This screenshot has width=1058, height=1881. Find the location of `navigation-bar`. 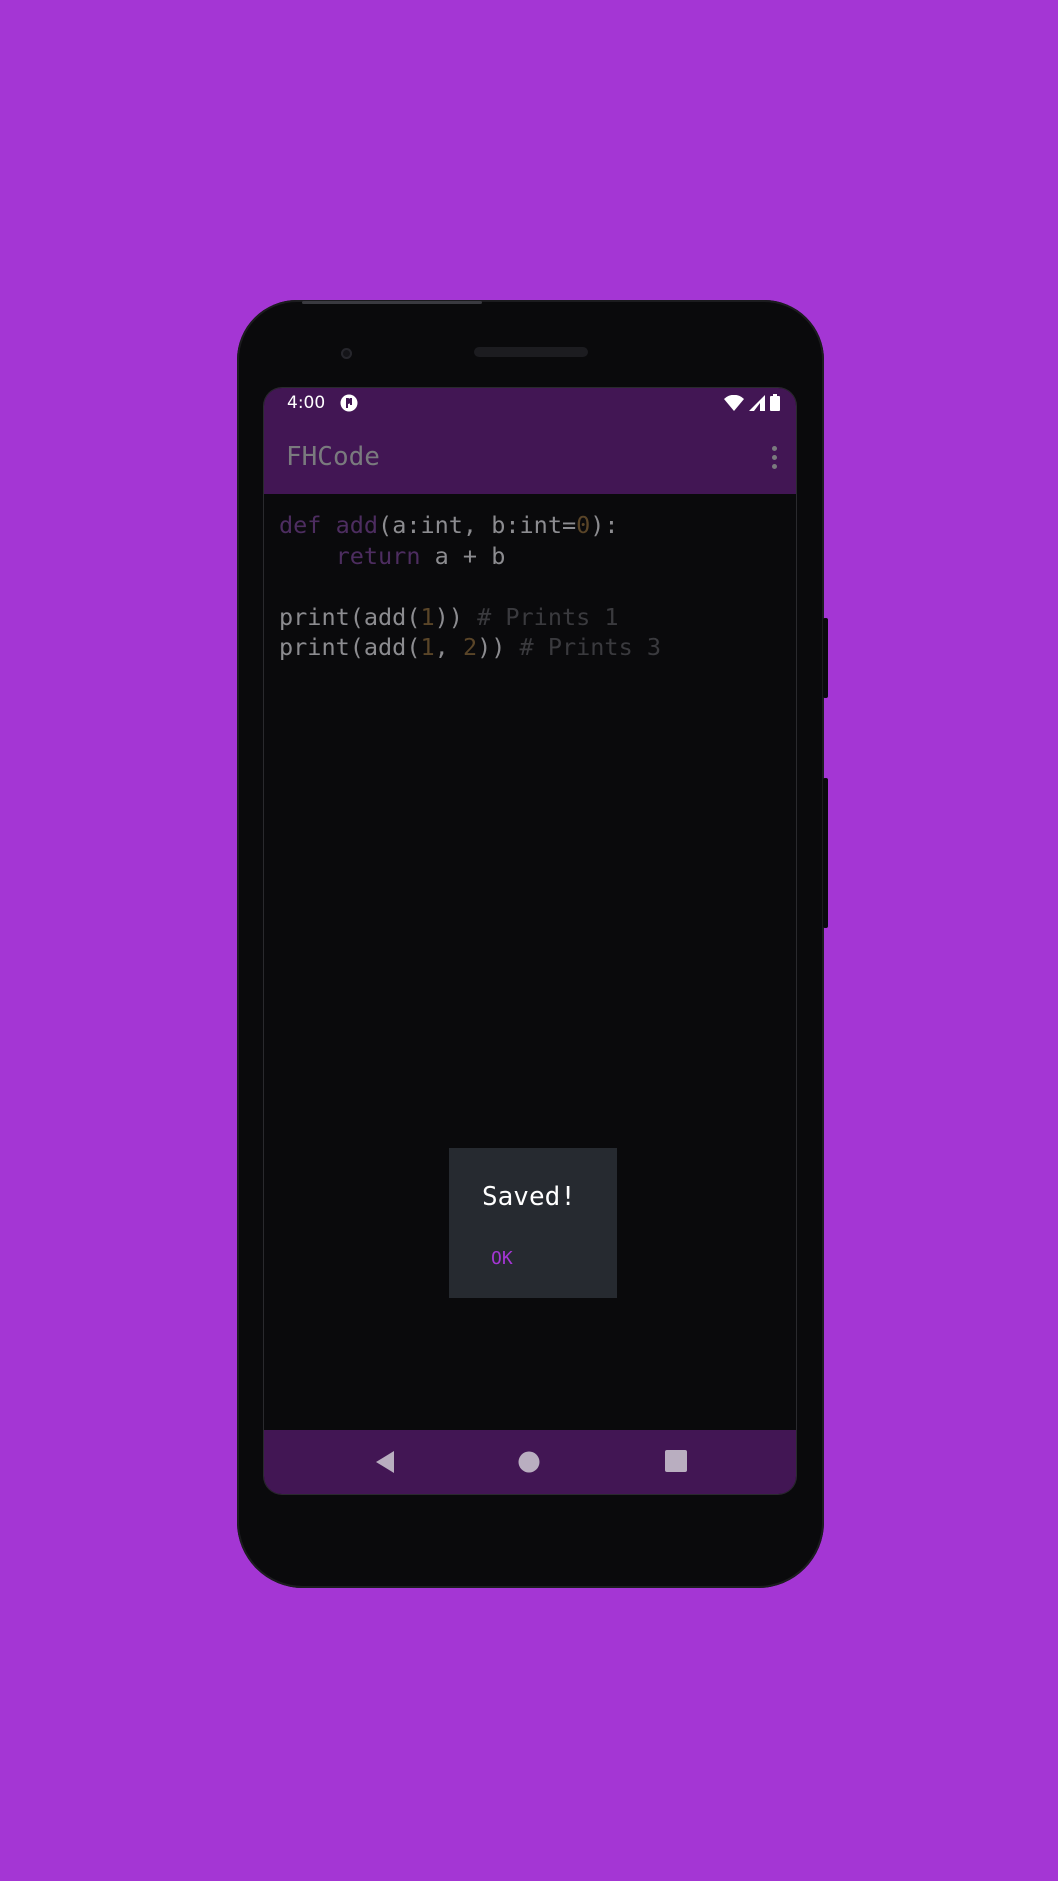

navigation-bar is located at coordinates (530, 1462).